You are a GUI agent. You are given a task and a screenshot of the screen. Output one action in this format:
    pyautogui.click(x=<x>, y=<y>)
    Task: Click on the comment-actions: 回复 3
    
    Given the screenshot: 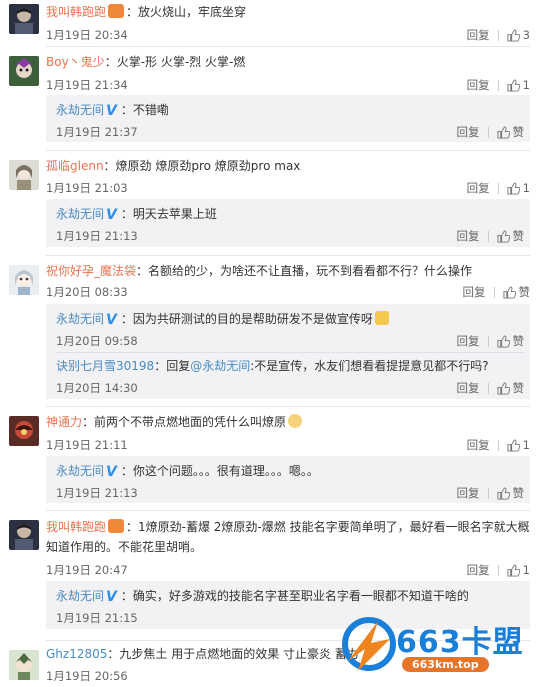 What is the action you would take?
    pyautogui.click(x=498, y=35)
    